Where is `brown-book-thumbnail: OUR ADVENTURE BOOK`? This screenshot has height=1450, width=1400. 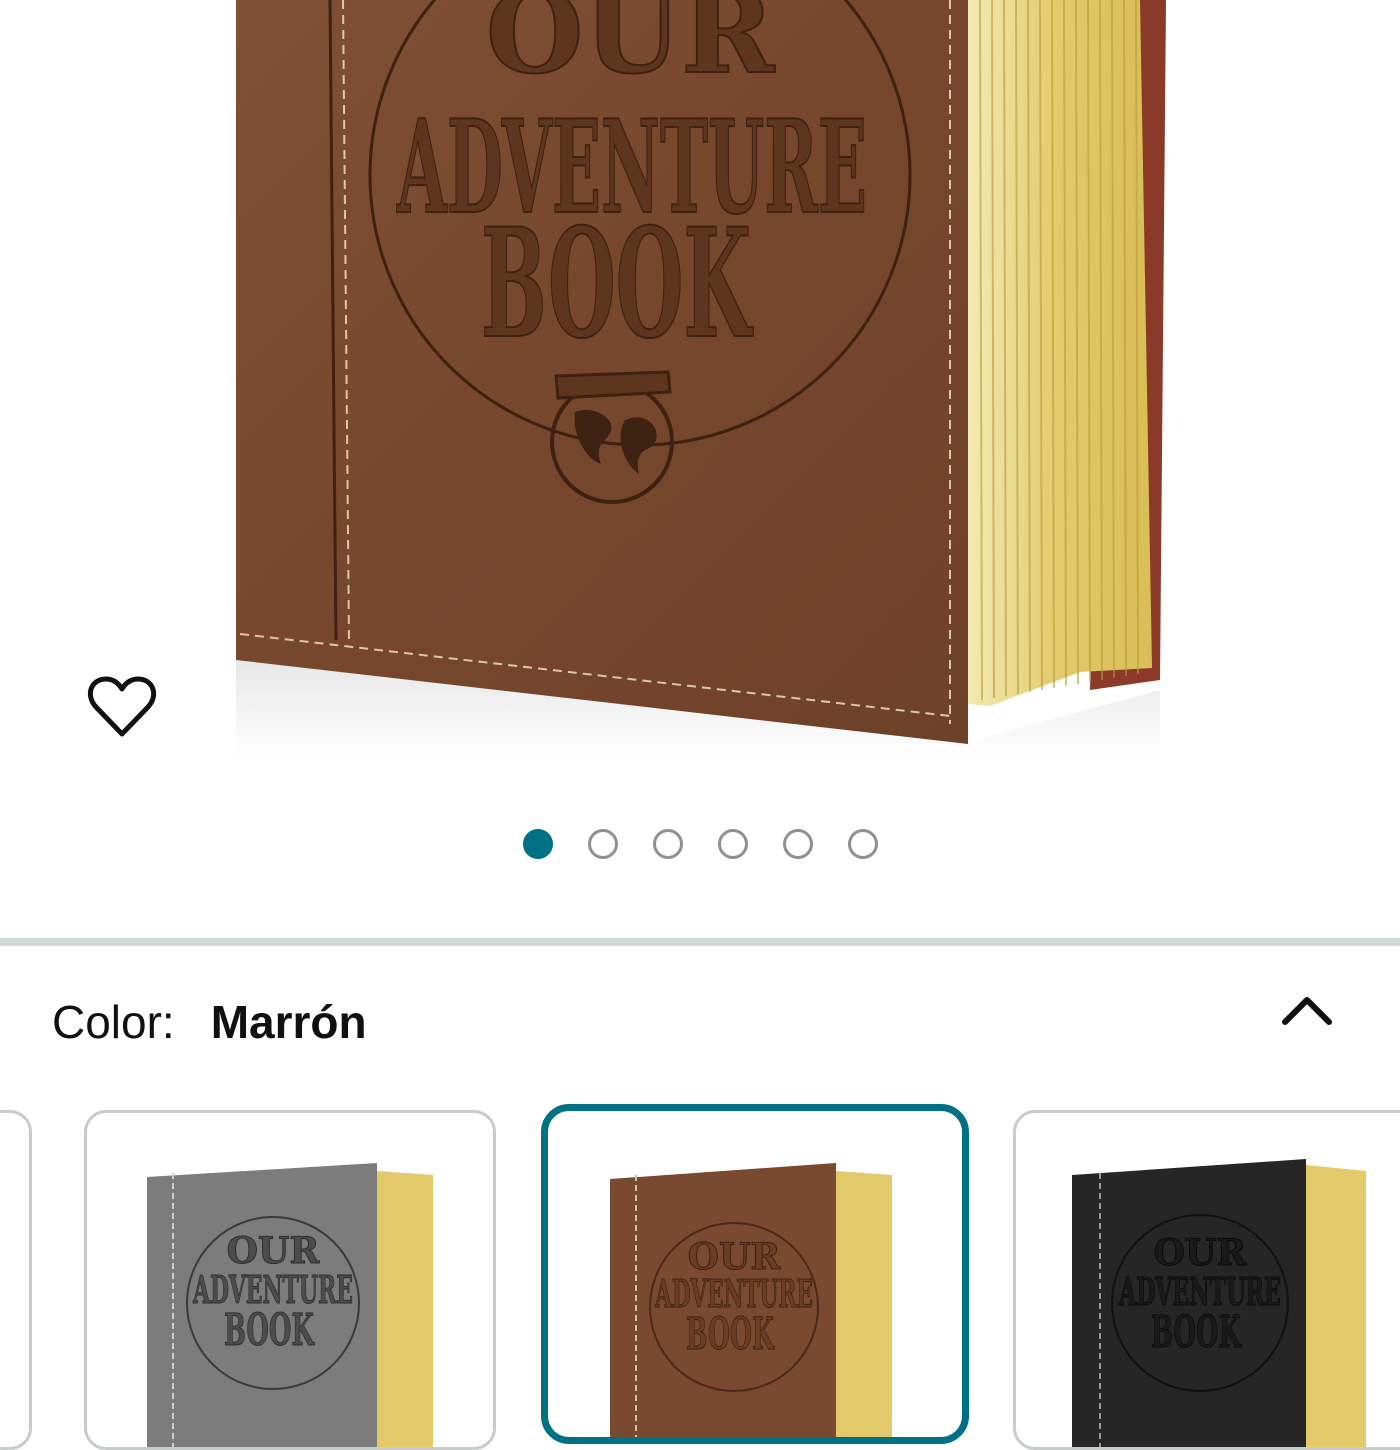
brown-book-thumbnail: OUR ADVENTURE BOOK is located at coordinates (751, 1300).